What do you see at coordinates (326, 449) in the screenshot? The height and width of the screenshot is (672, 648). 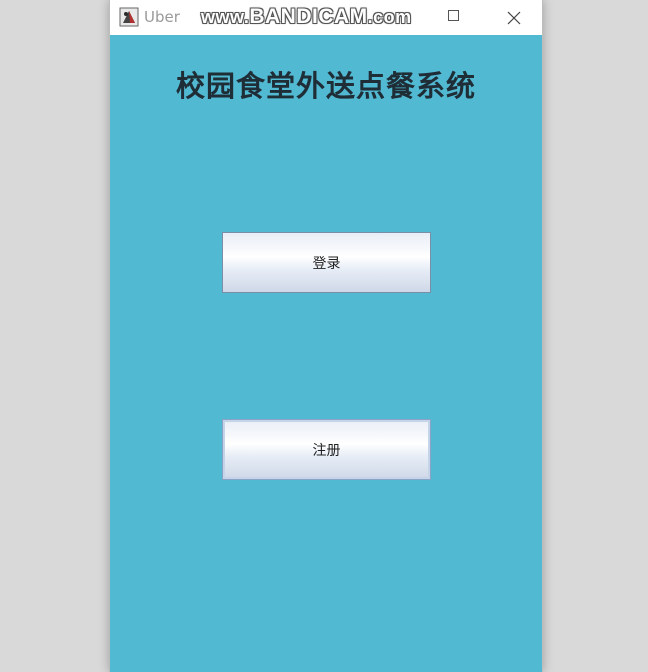 I see `register-button: 注册` at bounding box center [326, 449].